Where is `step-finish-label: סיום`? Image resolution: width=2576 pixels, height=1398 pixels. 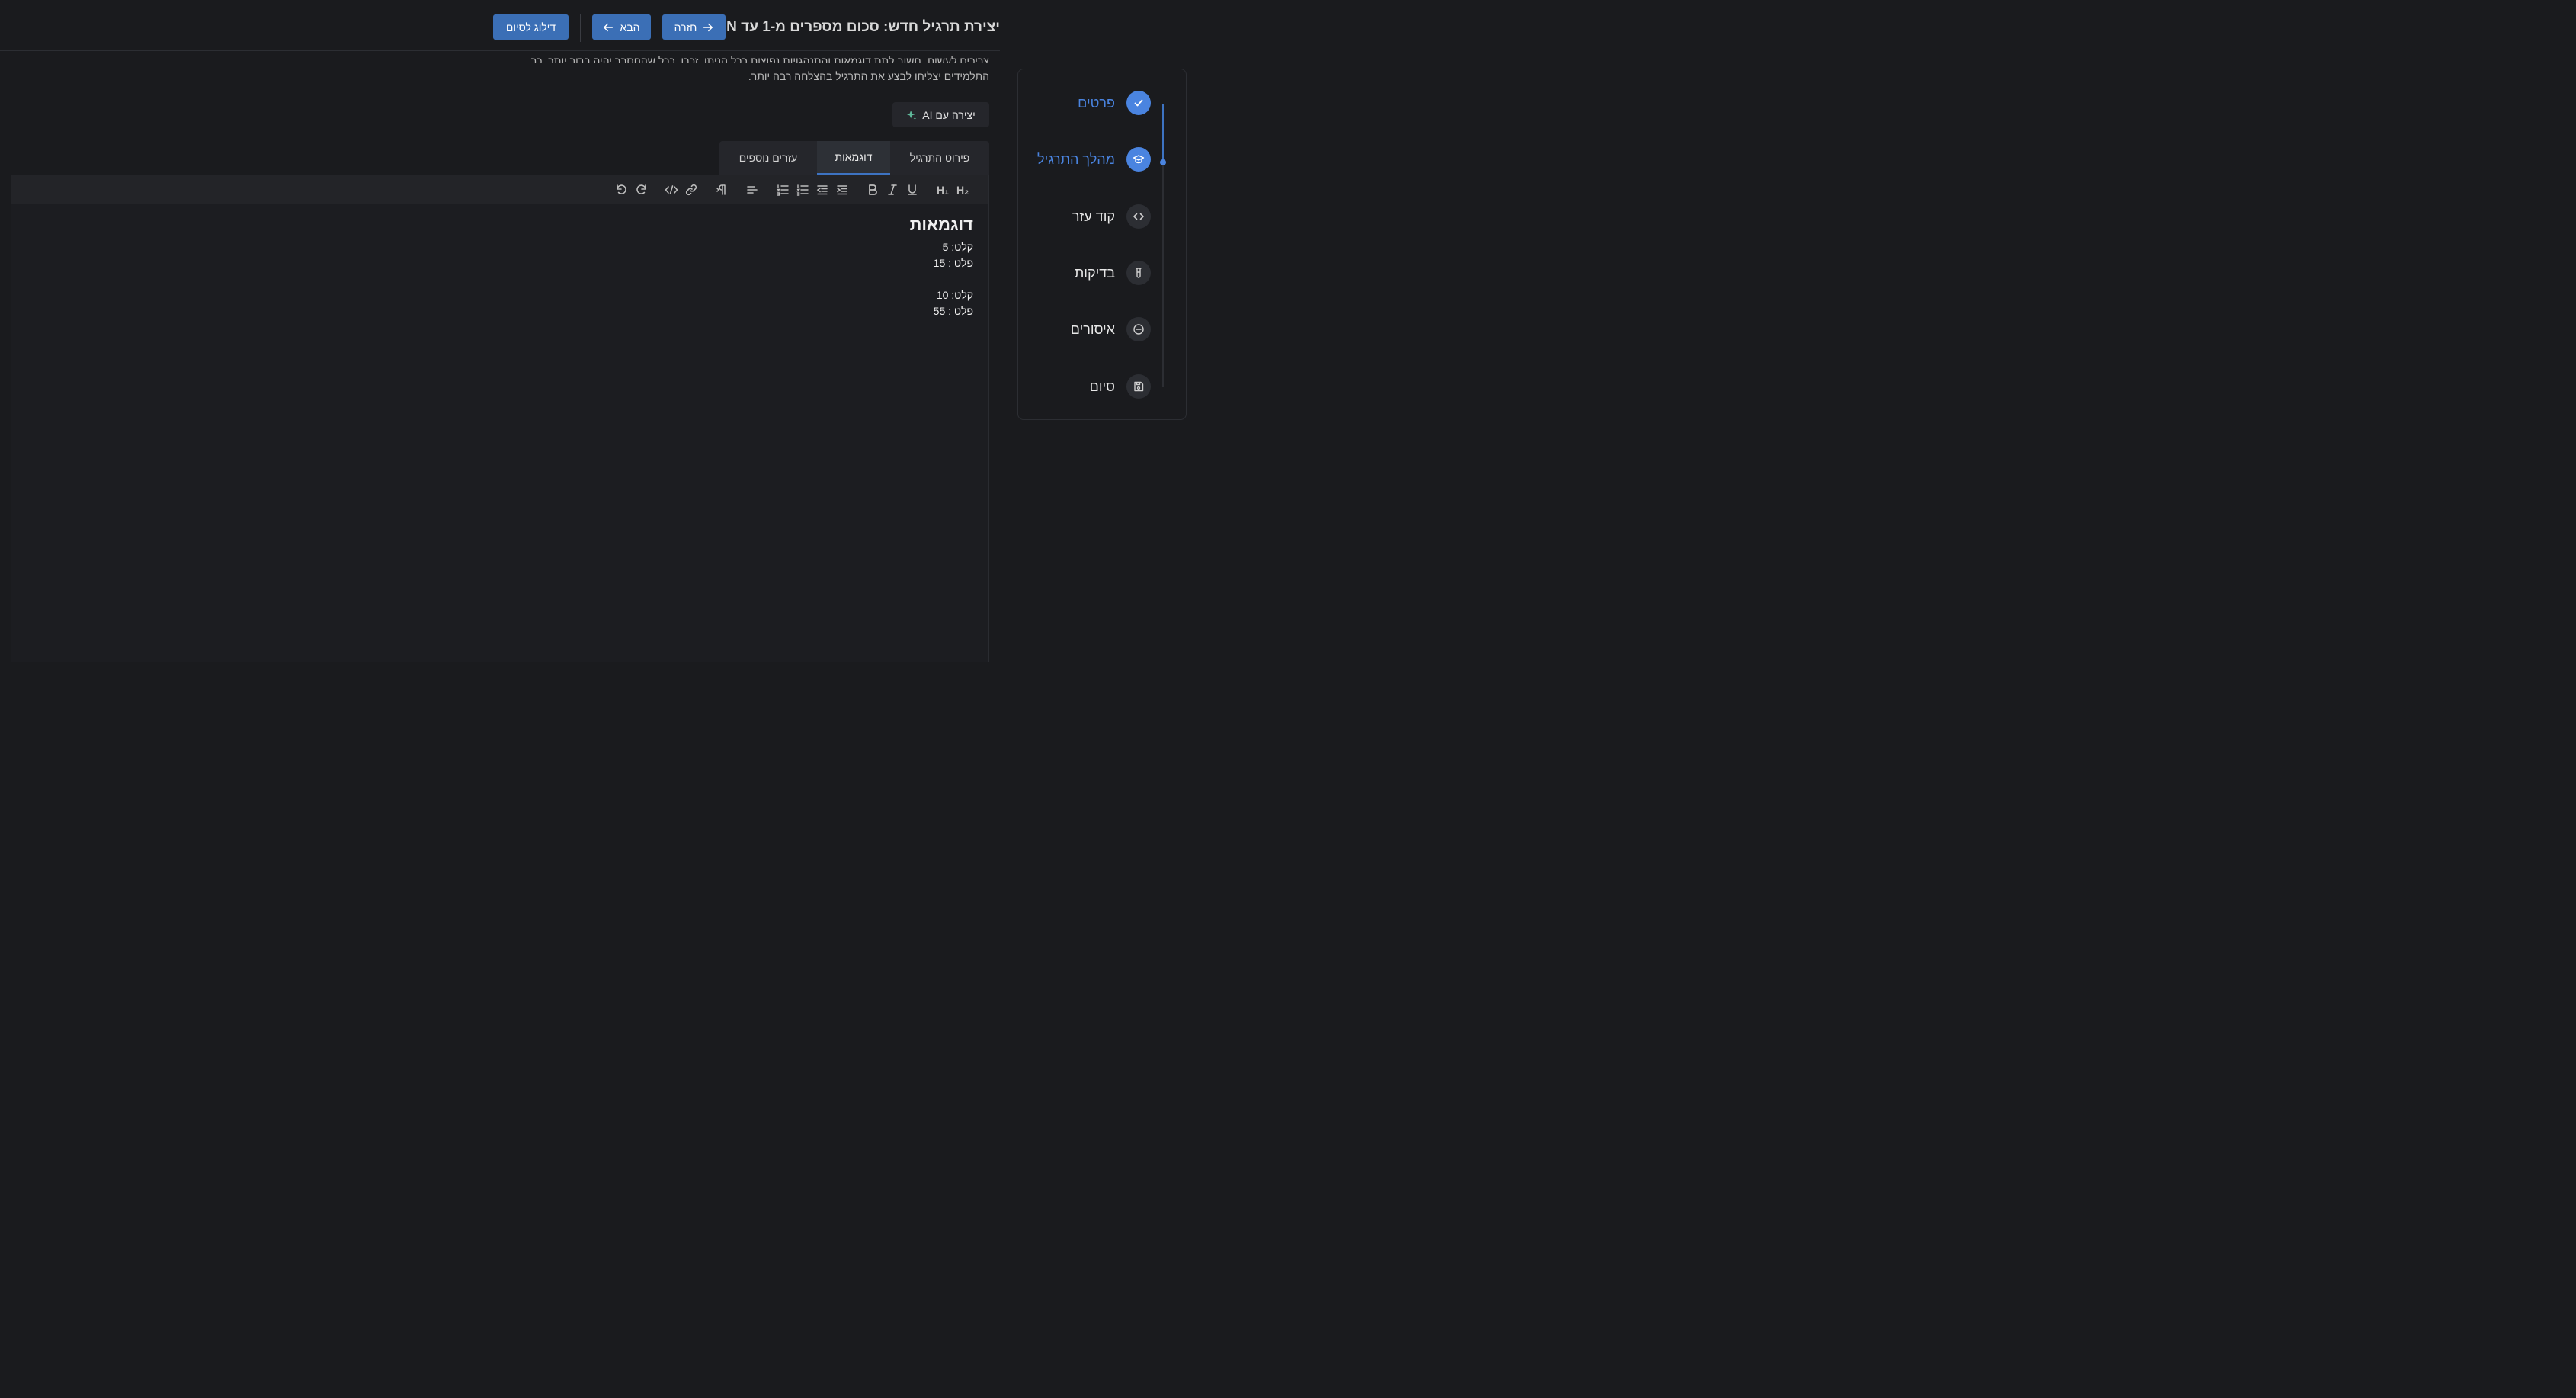
step-finish-label: סיום is located at coordinates (1102, 387).